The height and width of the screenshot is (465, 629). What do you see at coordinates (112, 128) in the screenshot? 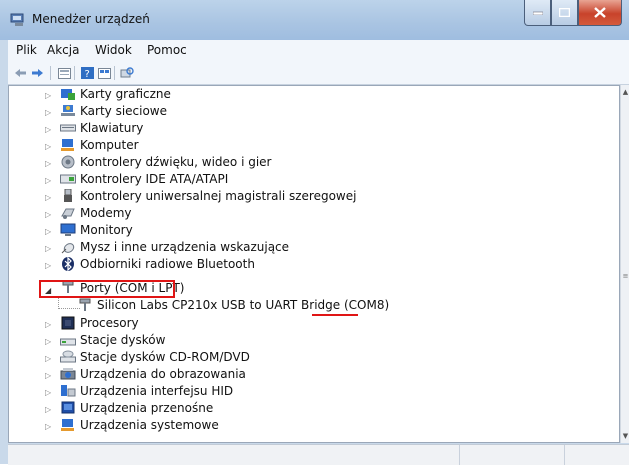
I see `tree-item-label: Klawiatury` at bounding box center [112, 128].